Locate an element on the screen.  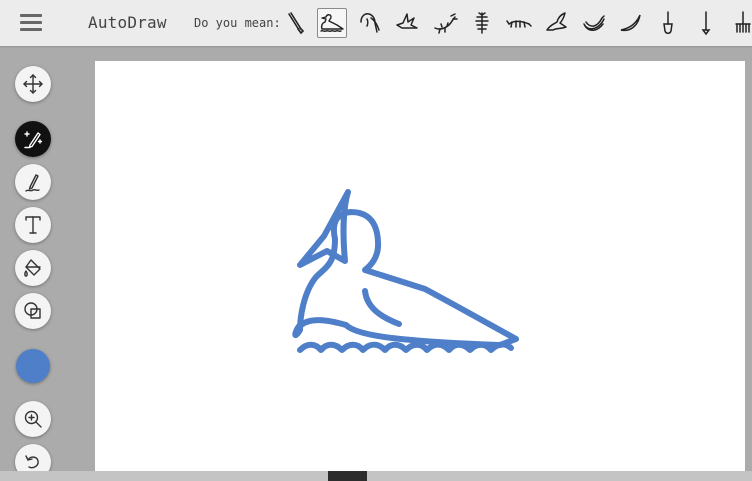
move-icon is located at coordinates (33, 84).